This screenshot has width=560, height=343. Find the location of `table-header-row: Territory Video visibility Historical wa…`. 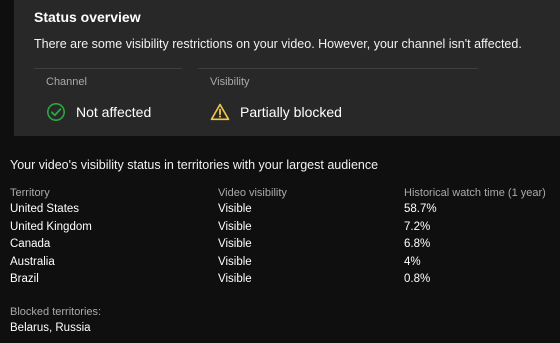

table-header-row: Territory Video visibility Historical wa… is located at coordinates (280, 195).